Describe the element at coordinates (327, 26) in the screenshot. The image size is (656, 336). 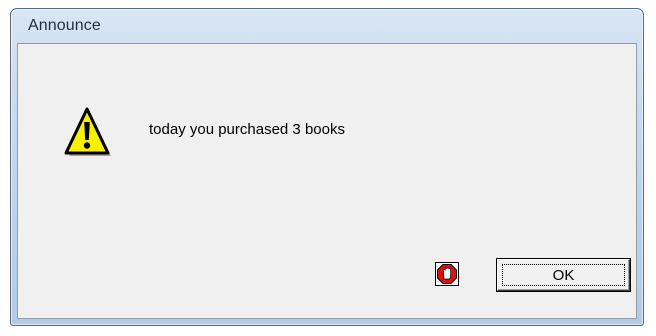
I see `title-bar: Announce` at that location.